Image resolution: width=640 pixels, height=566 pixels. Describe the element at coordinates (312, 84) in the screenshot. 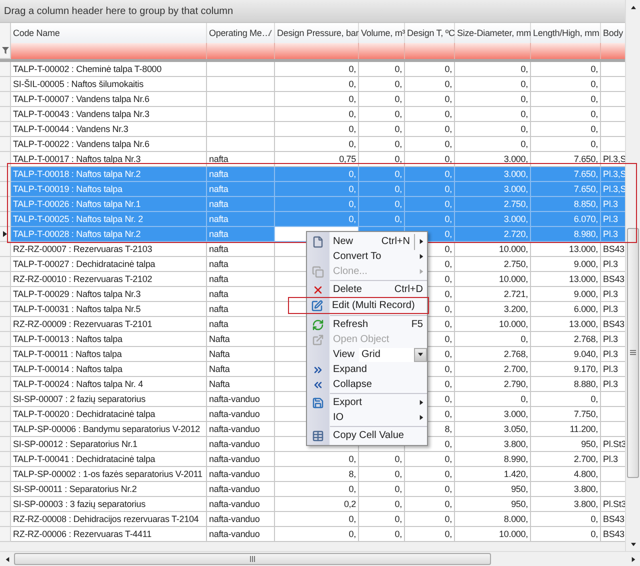

I see `table-row: SI-ŠIL-00005 : Naftos šilumokaitis 0, 0, 0, 0, 0,` at that location.